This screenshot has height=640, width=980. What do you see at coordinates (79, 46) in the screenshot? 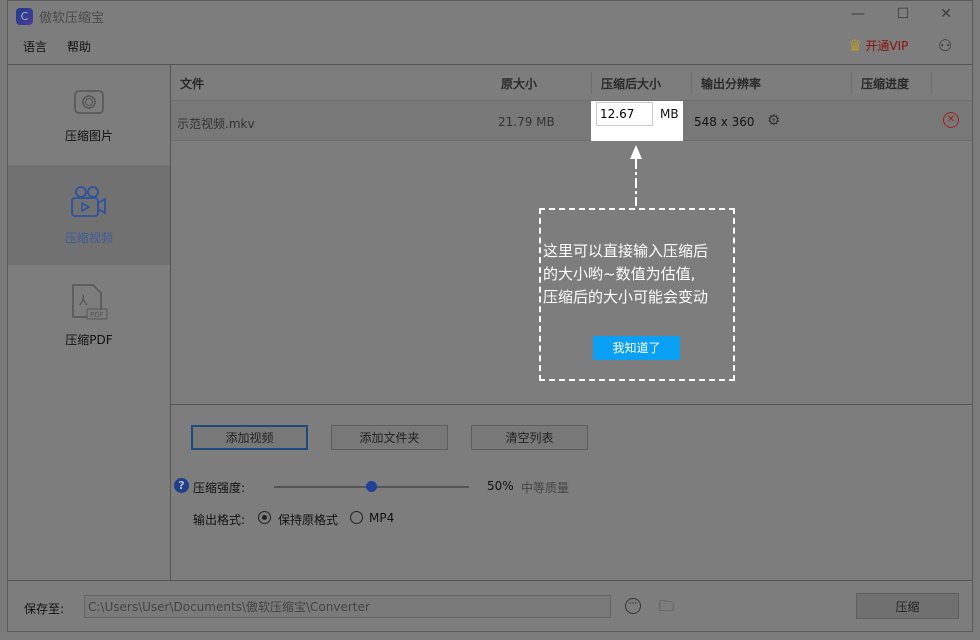
I see `menu-help: 帮助` at bounding box center [79, 46].